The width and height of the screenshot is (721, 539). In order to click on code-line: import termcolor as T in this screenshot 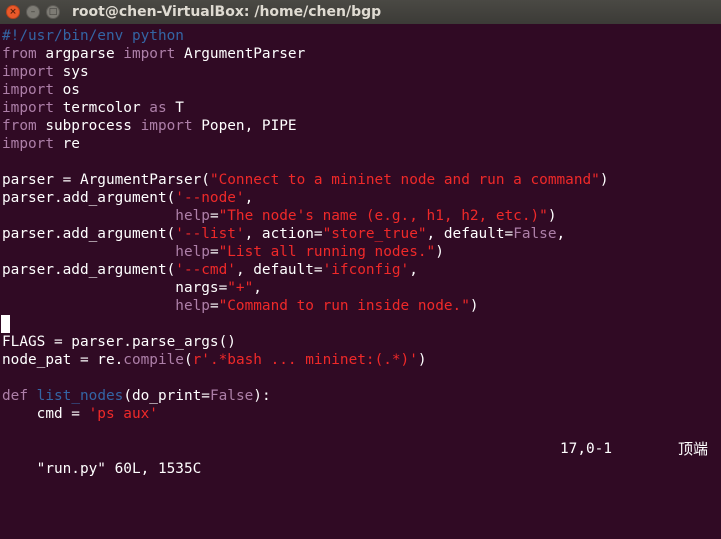, I will do `click(93, 108)`.